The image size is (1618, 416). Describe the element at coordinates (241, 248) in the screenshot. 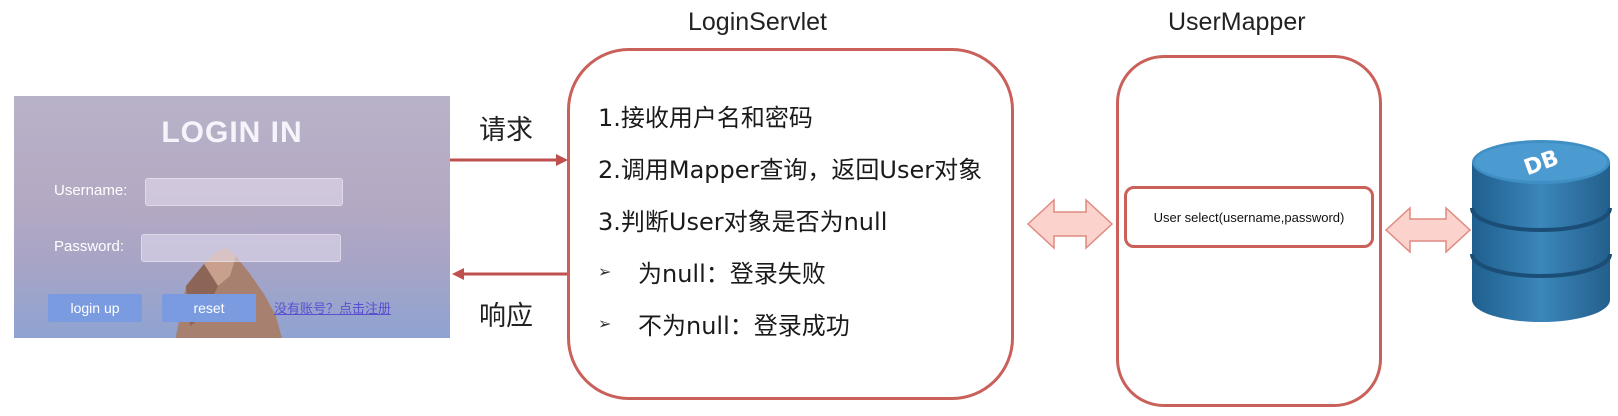

I see `password-input` at that location.